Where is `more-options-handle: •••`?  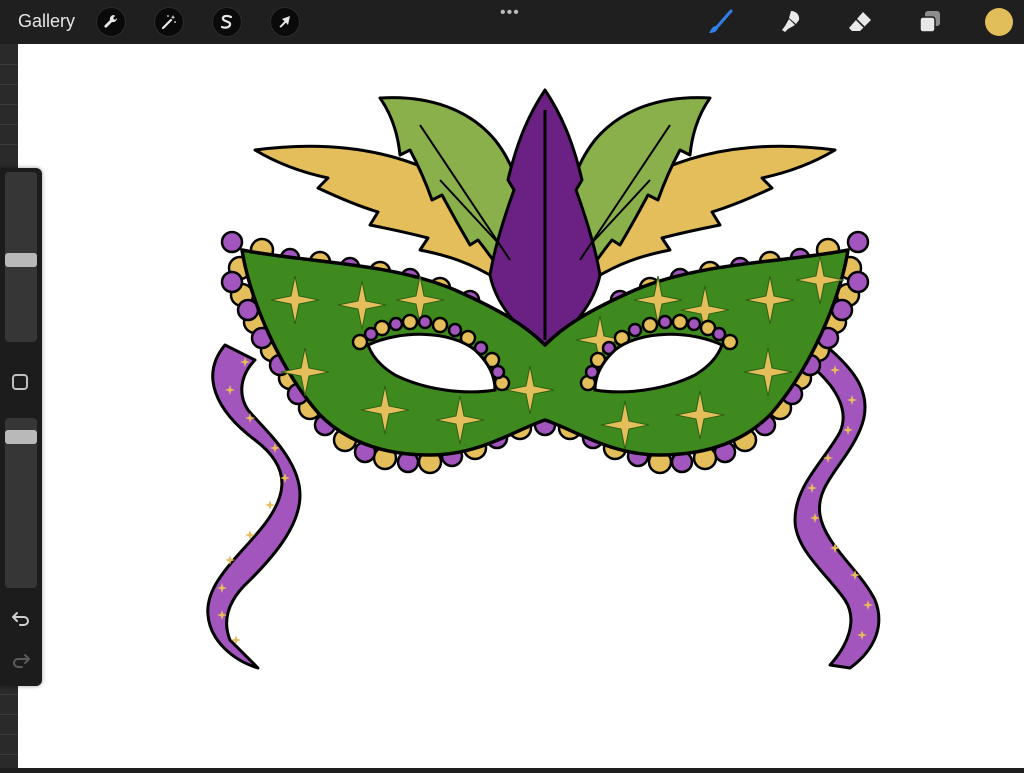 more-options-handle: ••• is located at coordinates (510, 13).